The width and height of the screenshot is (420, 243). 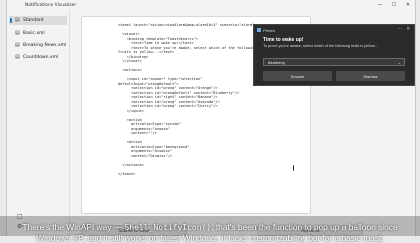 I want to click on minimize-button: —, so click(x=380, y=5).